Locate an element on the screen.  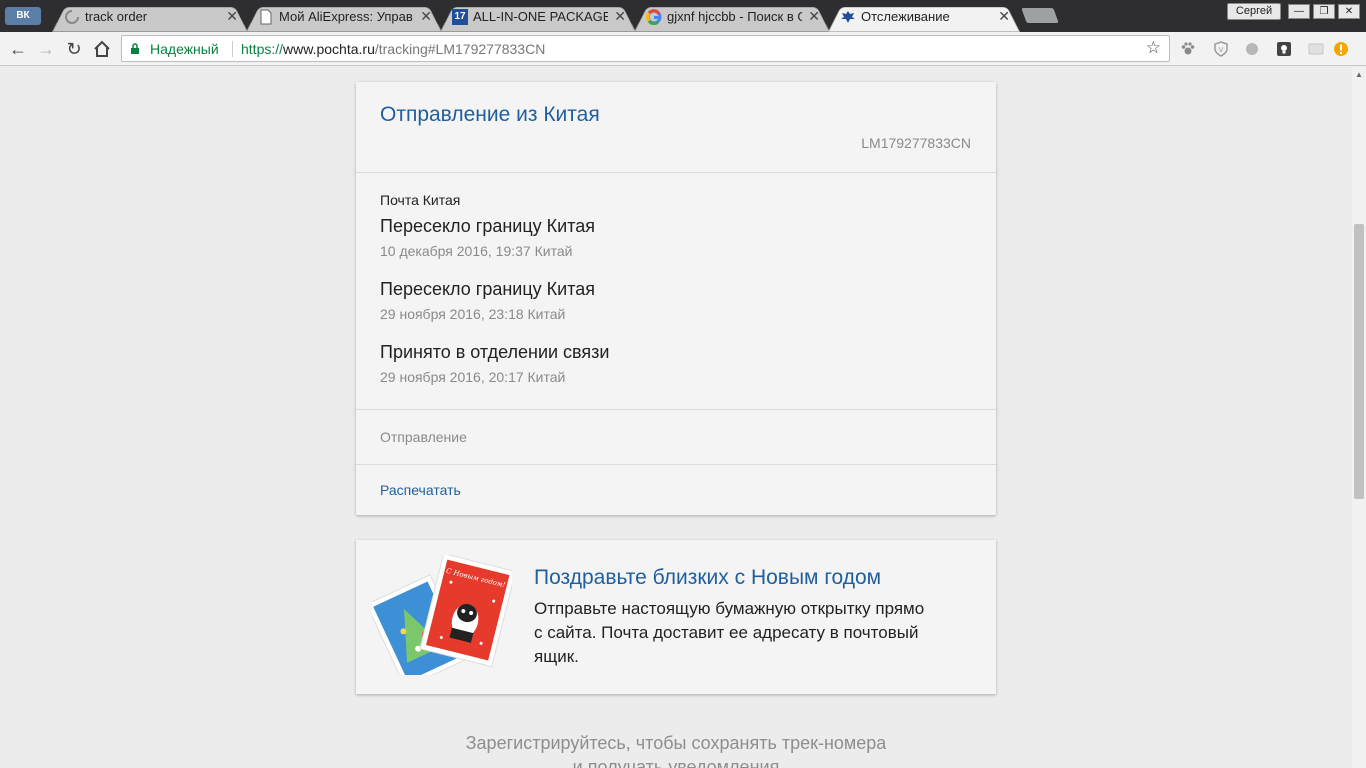
tab-title: Отслеживание is located at coordinates (905, 16).